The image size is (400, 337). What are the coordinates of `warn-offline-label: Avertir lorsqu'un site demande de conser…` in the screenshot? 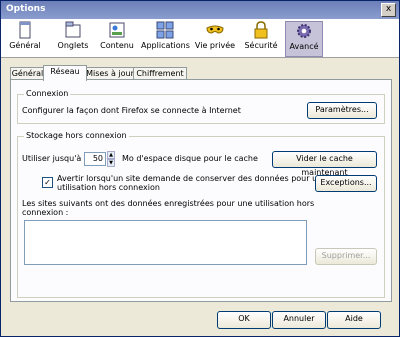 It's located at (192, 178).